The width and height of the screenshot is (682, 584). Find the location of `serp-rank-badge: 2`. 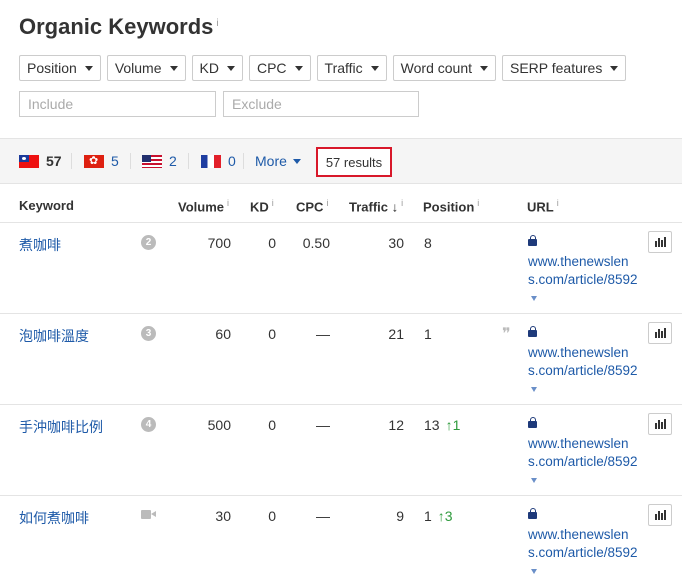

serp-rank-badge: 2 is located at coordinates (148, 242).